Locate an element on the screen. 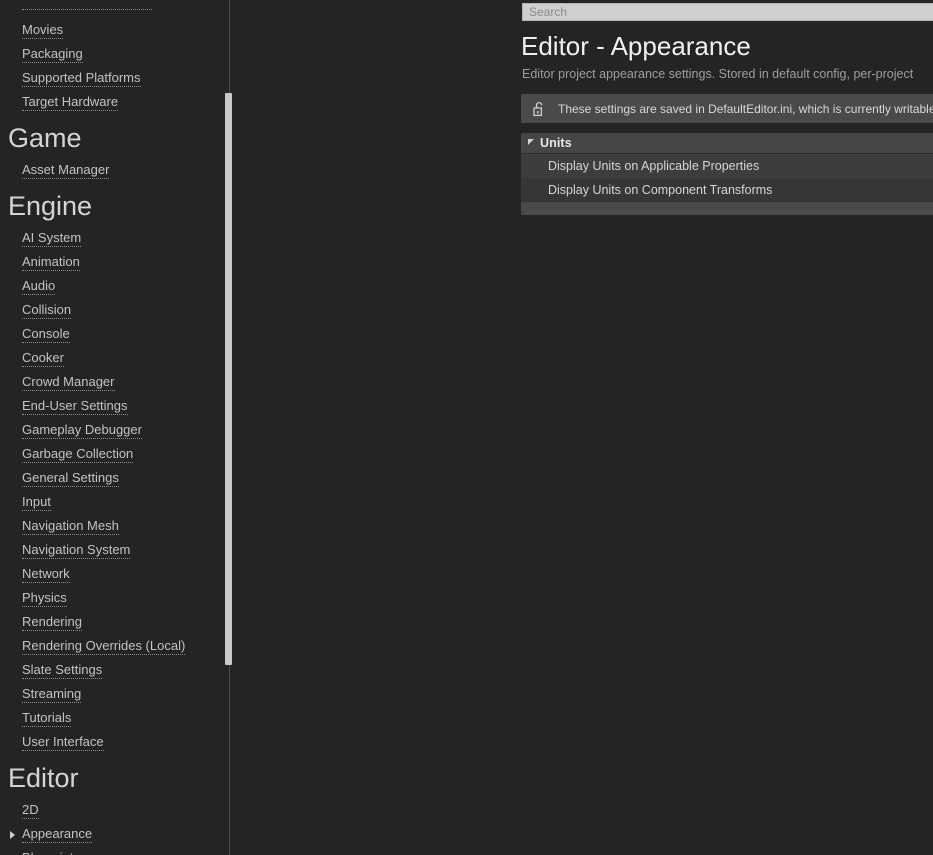  sidebar-item-label: Physics is located at coordinates (44, 598).